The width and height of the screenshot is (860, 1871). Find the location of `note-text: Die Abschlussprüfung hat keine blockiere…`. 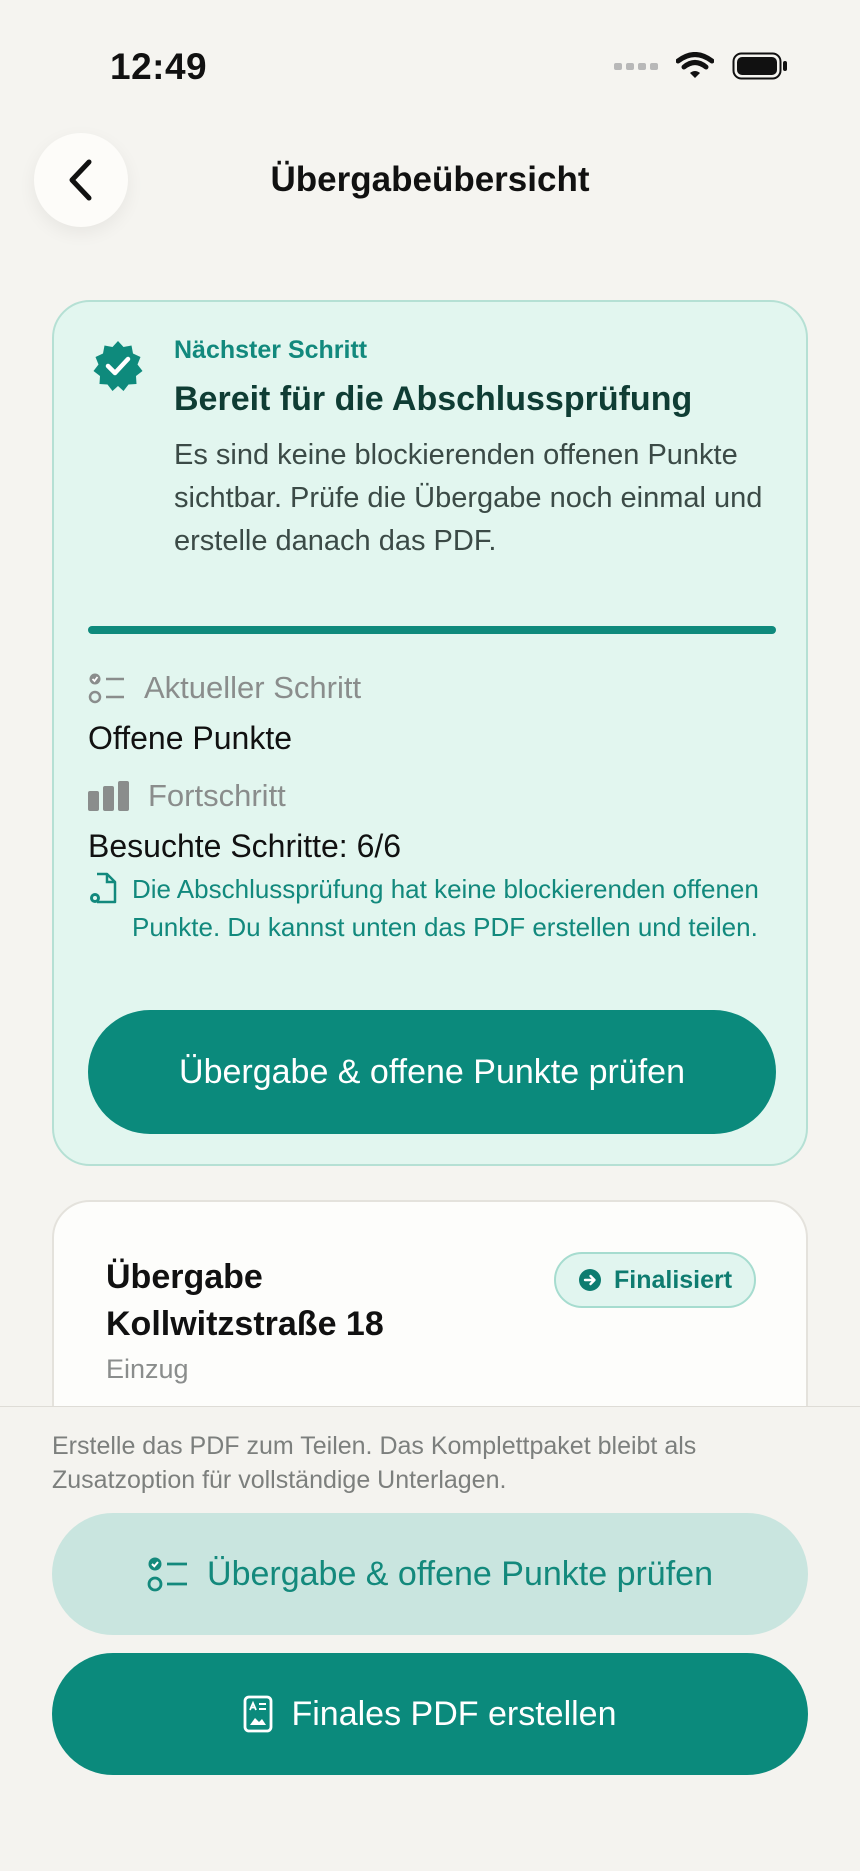

note-text: Die Abschlussprüfung hat keine blockiere… is located at coordinates (445, 908).